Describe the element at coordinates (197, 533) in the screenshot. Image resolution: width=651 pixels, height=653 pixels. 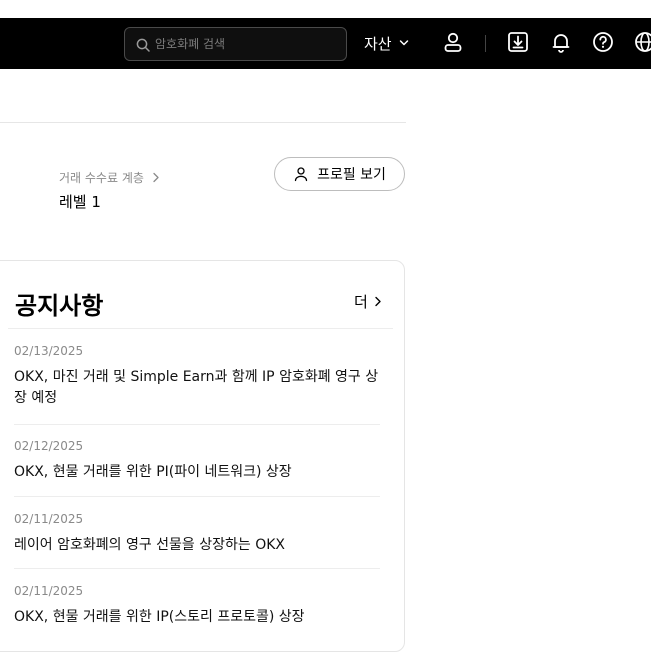
I see `notice-item: 02/11/2025 레이어 암호화폐의 영구 선물을 상장하는 OKX` at that location.